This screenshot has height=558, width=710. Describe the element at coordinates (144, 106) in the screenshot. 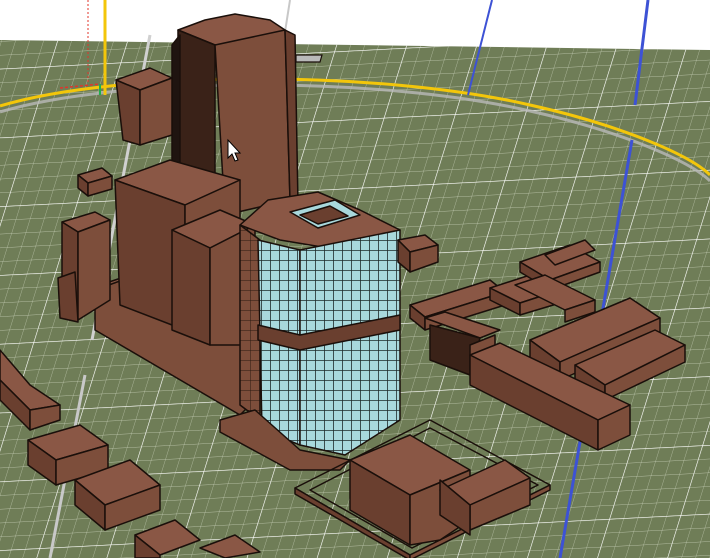

I see `low-block-upper-left` at that location.